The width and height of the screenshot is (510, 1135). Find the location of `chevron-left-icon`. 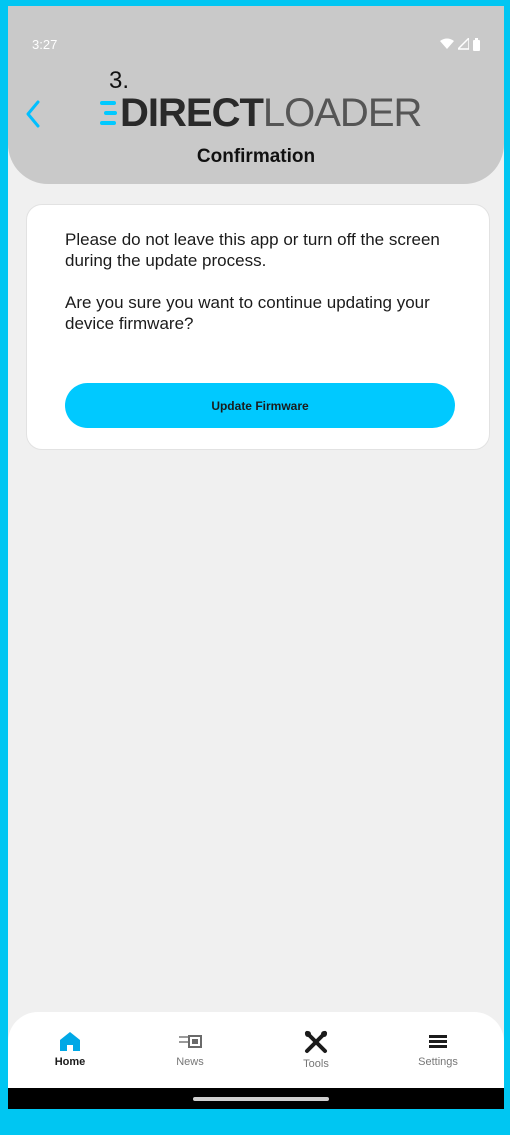

chevron-left-icon is located at coordinates (33, 114).